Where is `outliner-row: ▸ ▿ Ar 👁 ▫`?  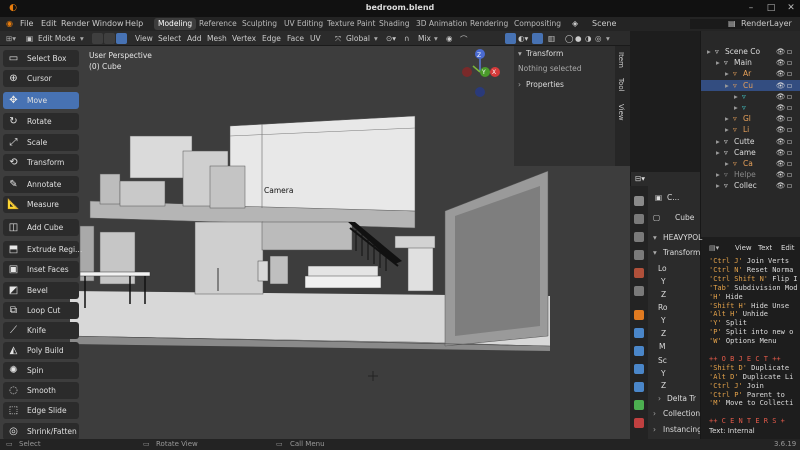
outliner-row: ▸ ▿ Ar 👁 ▫ is located at coordinates (750, 73).